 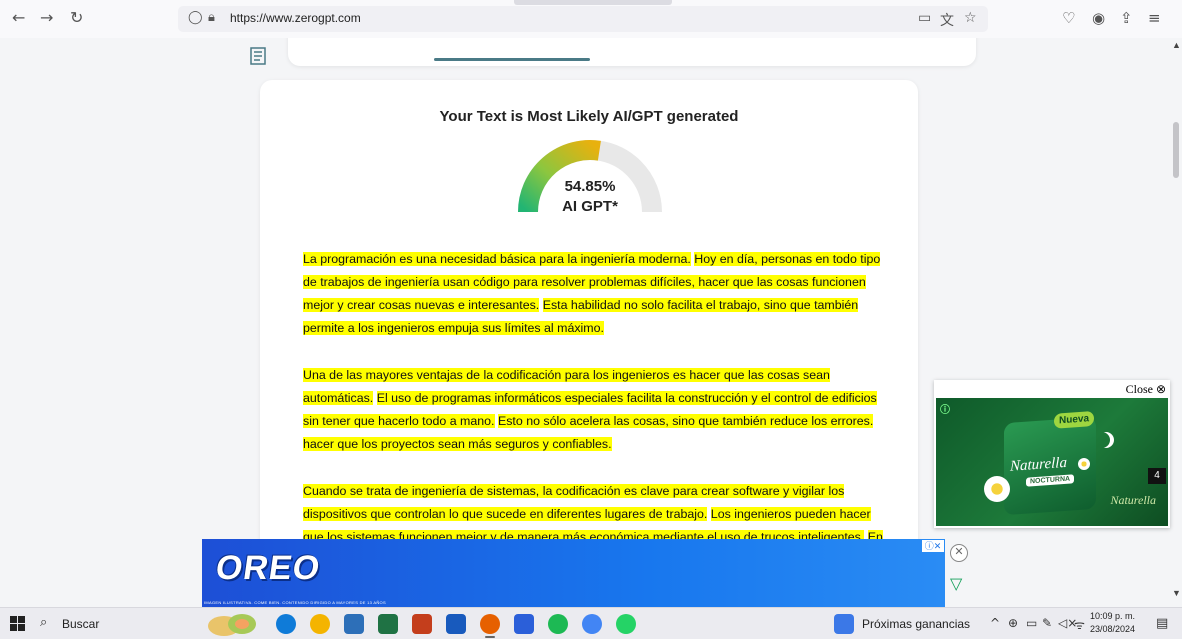 What do you see at coordinates (320, 624) in the screenshot?
I see `chrome-icon` at bounding box center [320, 624].